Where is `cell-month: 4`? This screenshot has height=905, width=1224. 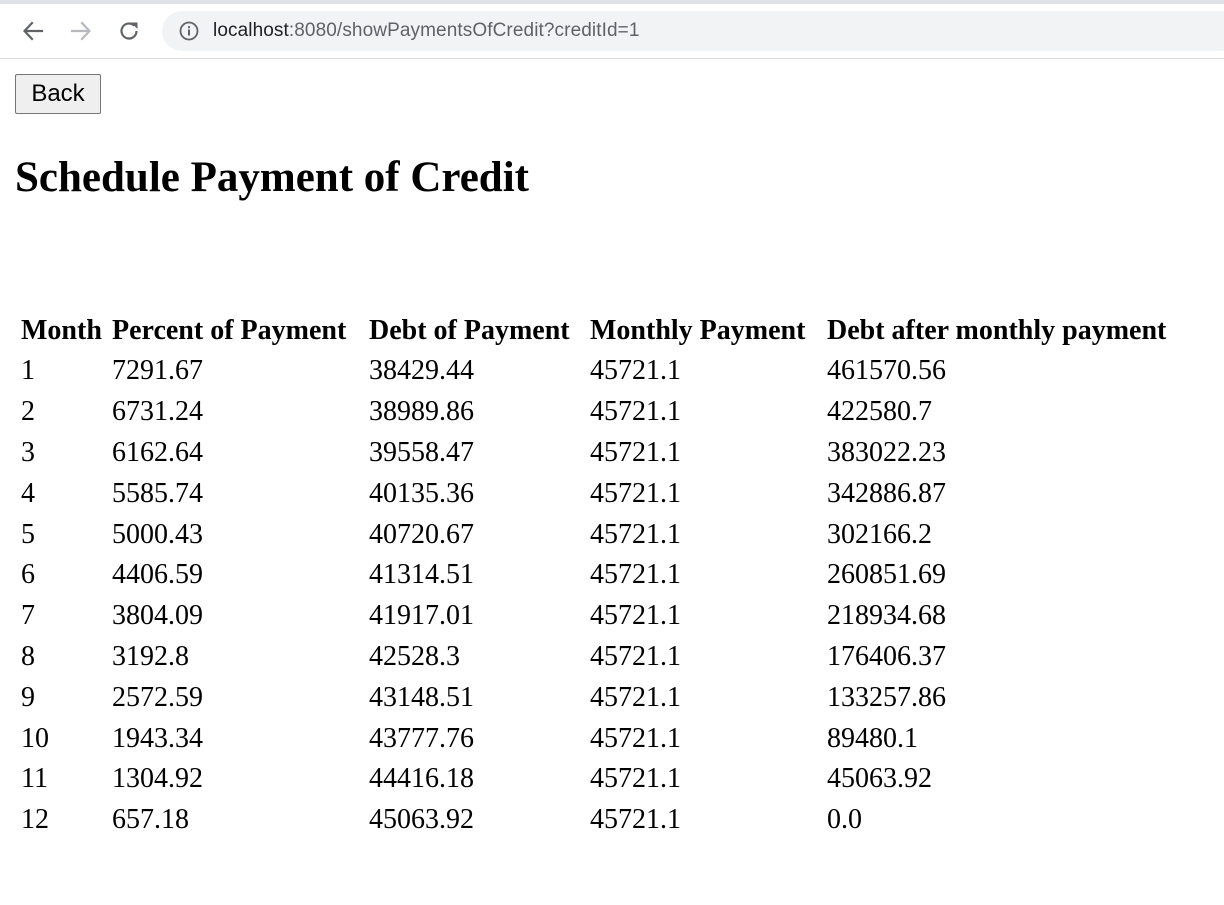
cell-month: 4 is located at coordinates (28, 493).